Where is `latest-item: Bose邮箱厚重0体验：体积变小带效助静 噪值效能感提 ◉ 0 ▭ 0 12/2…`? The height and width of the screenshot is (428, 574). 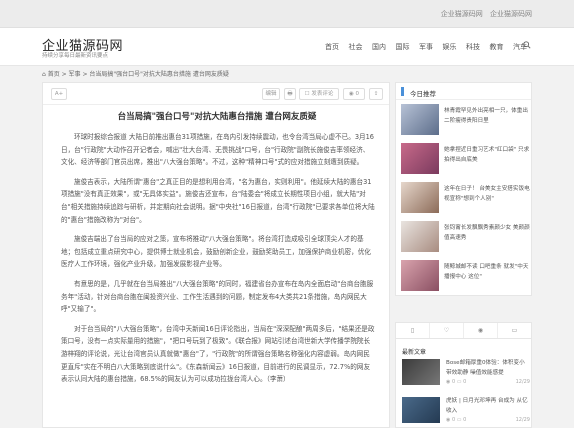
latest-item: Bose邮箱厚重0体验：体积变小带效助静 噪值效能感提 ◉ 0 ▭ 0 12/2… is located at coordinates (466, 373).